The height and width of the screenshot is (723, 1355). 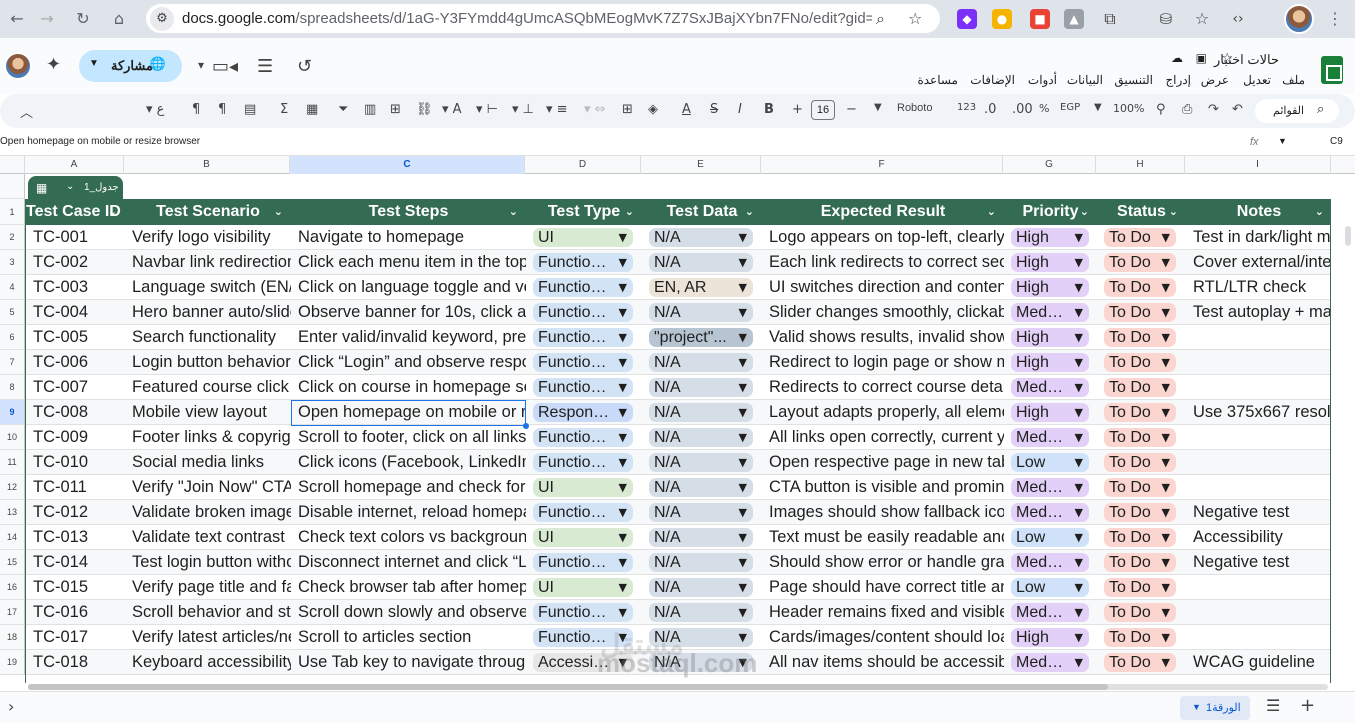 I want to click on row-header: 3, so click(x=12, y=262).